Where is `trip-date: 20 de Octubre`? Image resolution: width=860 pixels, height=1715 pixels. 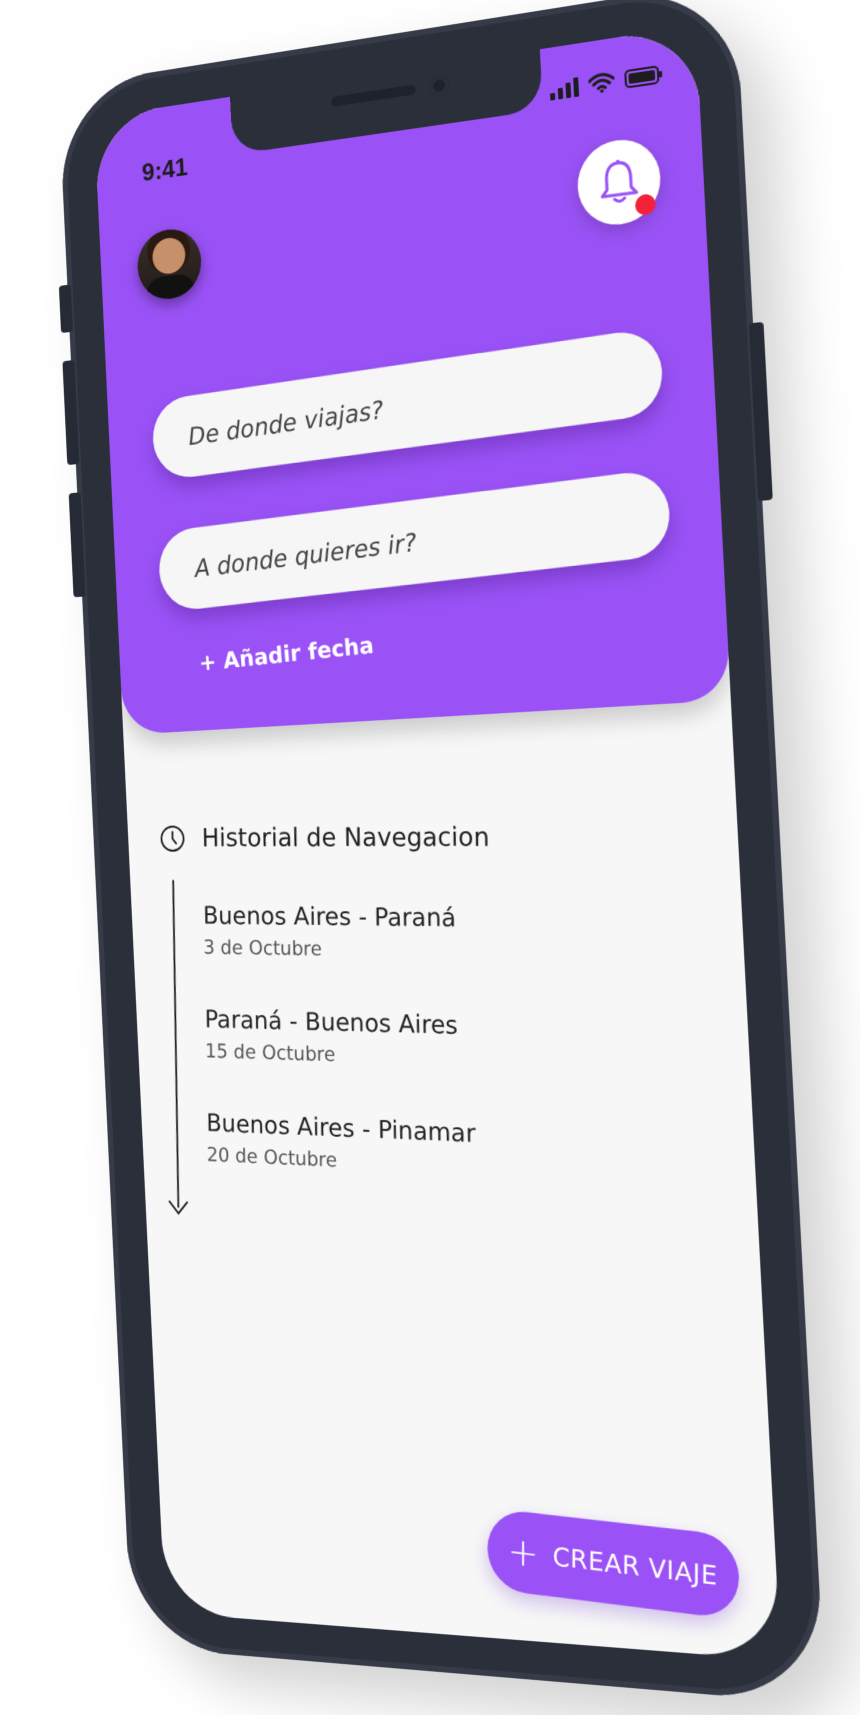 trip-date: 20 de Octubre is located at coordinates (272, 1157).